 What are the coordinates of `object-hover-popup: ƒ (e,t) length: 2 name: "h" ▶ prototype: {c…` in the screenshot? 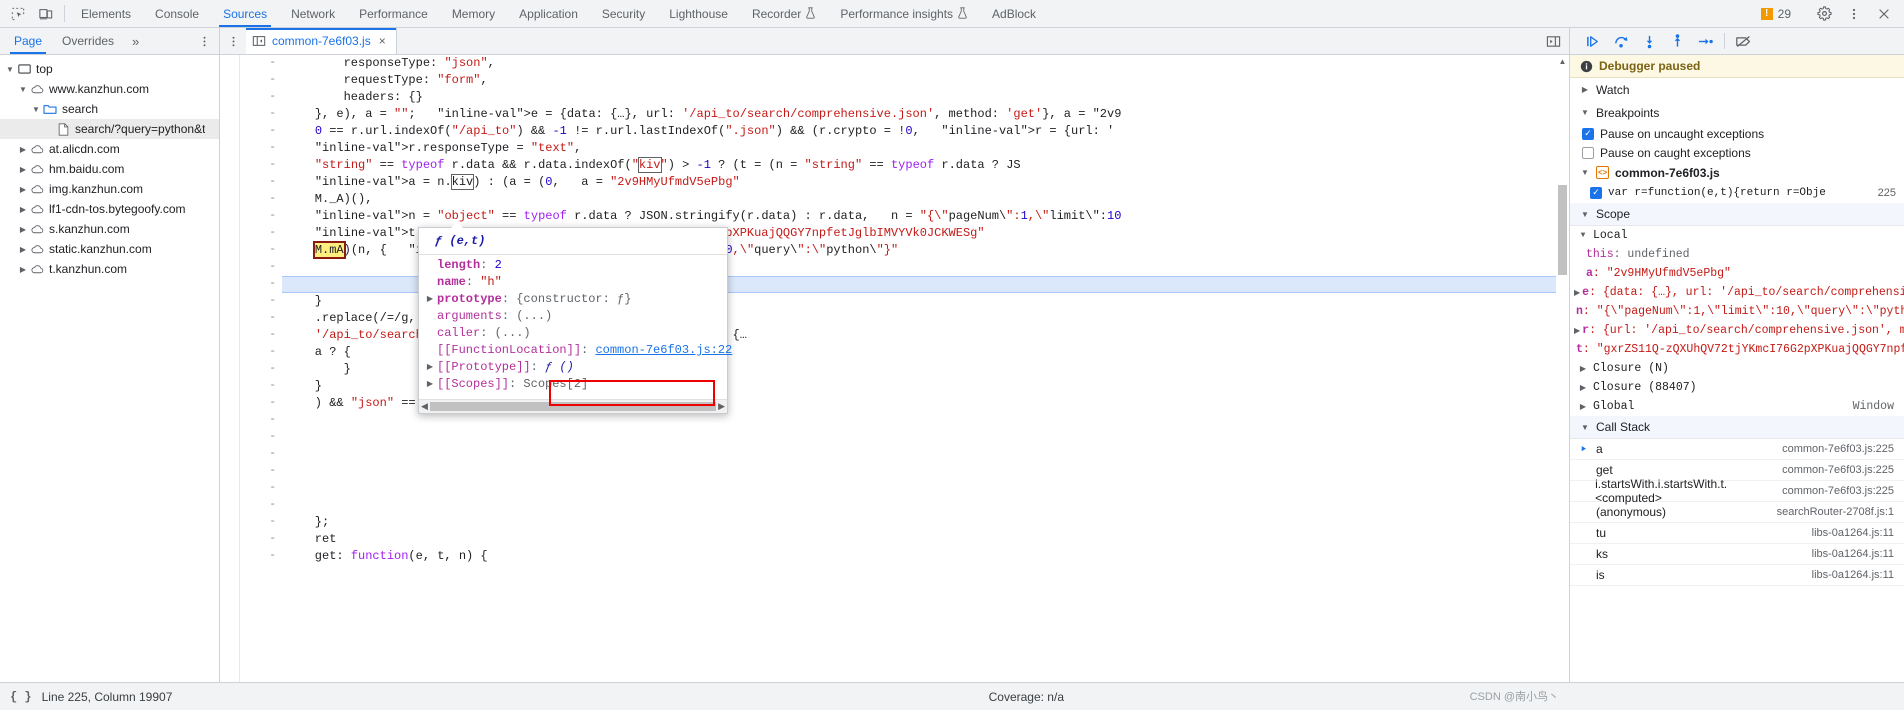 It's located at (575, 317).